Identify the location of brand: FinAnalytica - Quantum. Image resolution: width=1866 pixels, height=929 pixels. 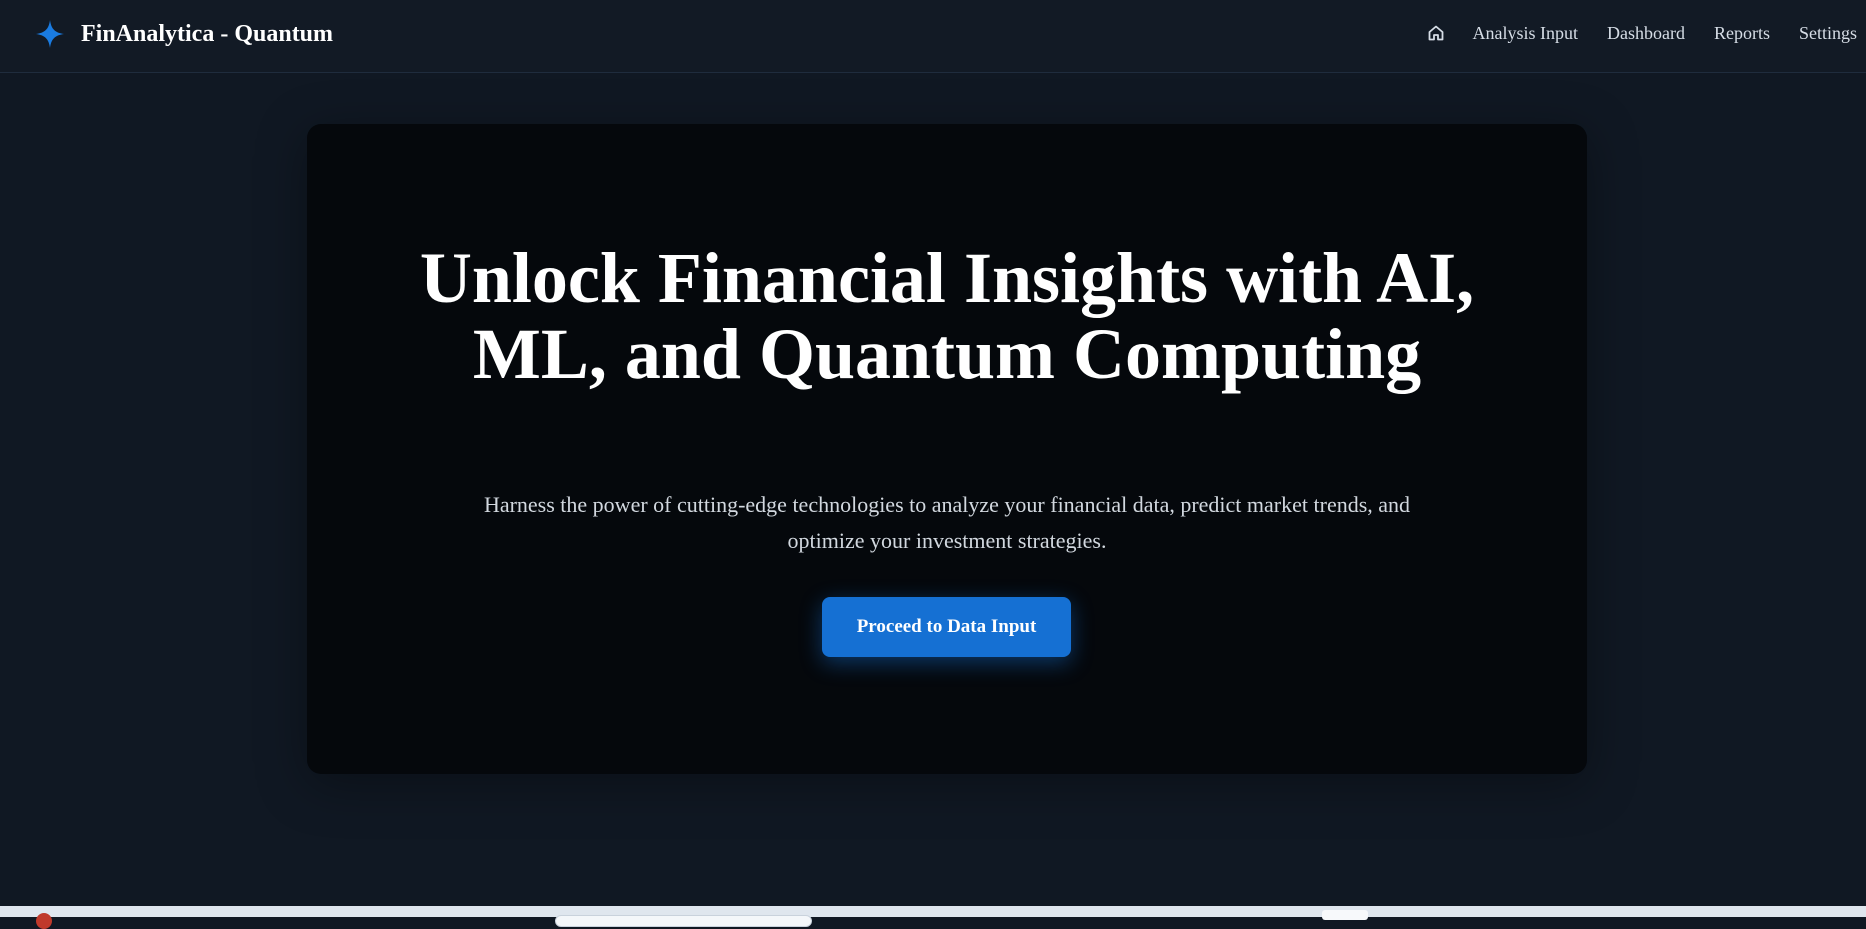
(183, 34).